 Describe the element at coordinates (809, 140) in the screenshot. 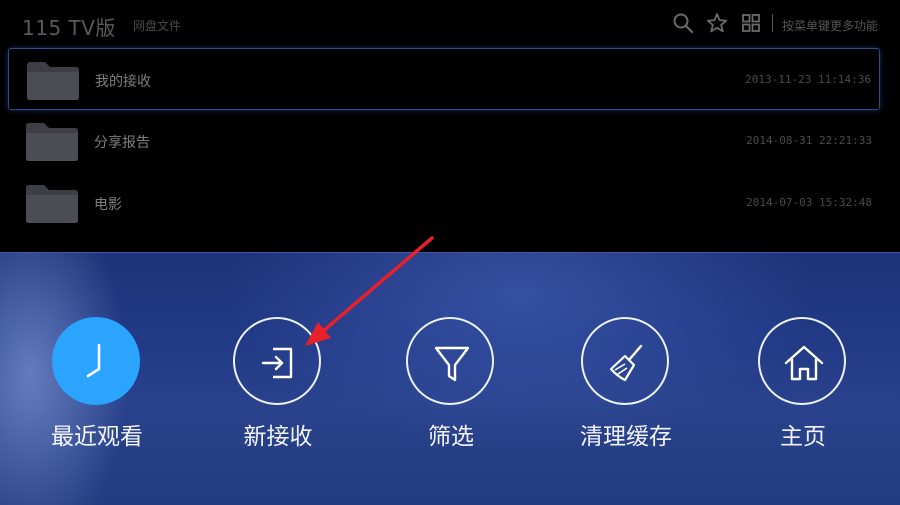

I see `file-date: 2014-08-31 22:21:33` at that location.